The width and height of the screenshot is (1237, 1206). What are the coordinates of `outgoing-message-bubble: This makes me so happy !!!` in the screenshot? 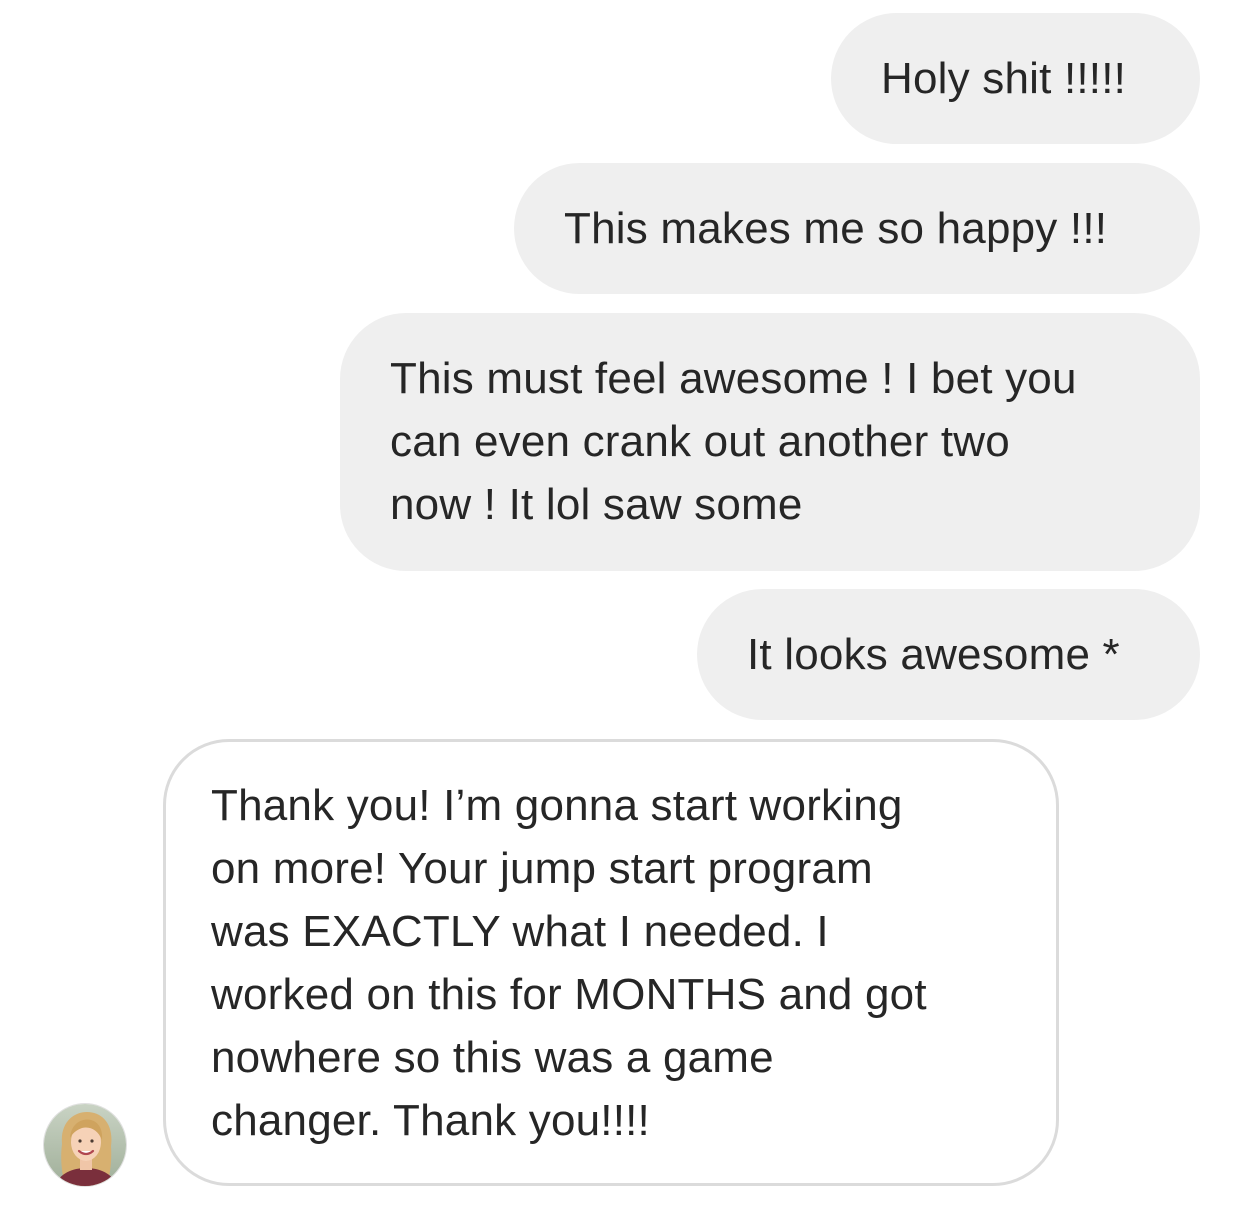 It's located at (857, 228).